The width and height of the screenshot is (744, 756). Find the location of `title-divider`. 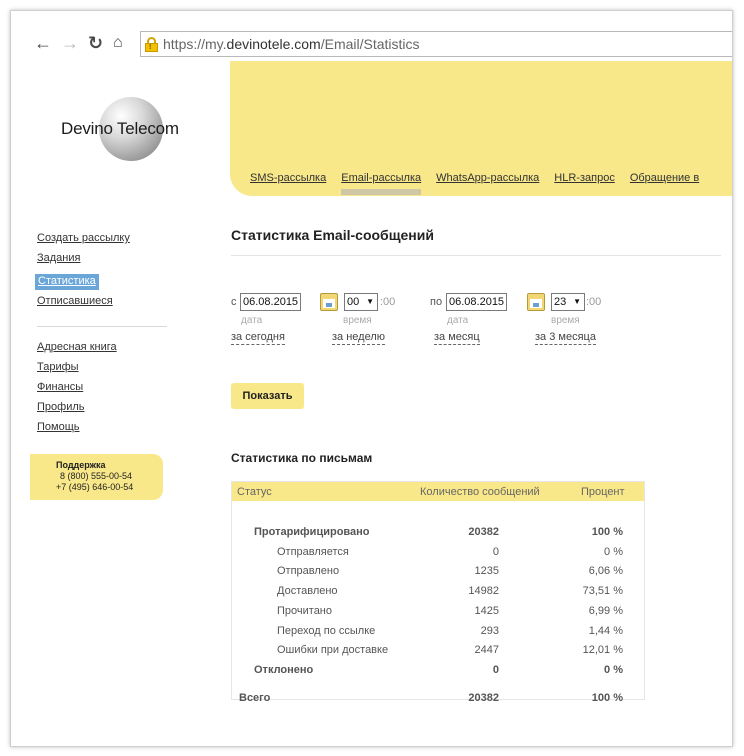

title-divider is located at coordinates (476, 255).